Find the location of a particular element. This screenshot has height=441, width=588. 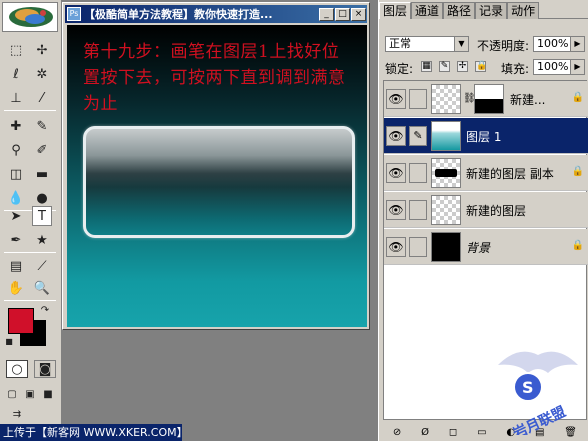

chevron-down-icon: ▼ is located at coordinates (461, 44).